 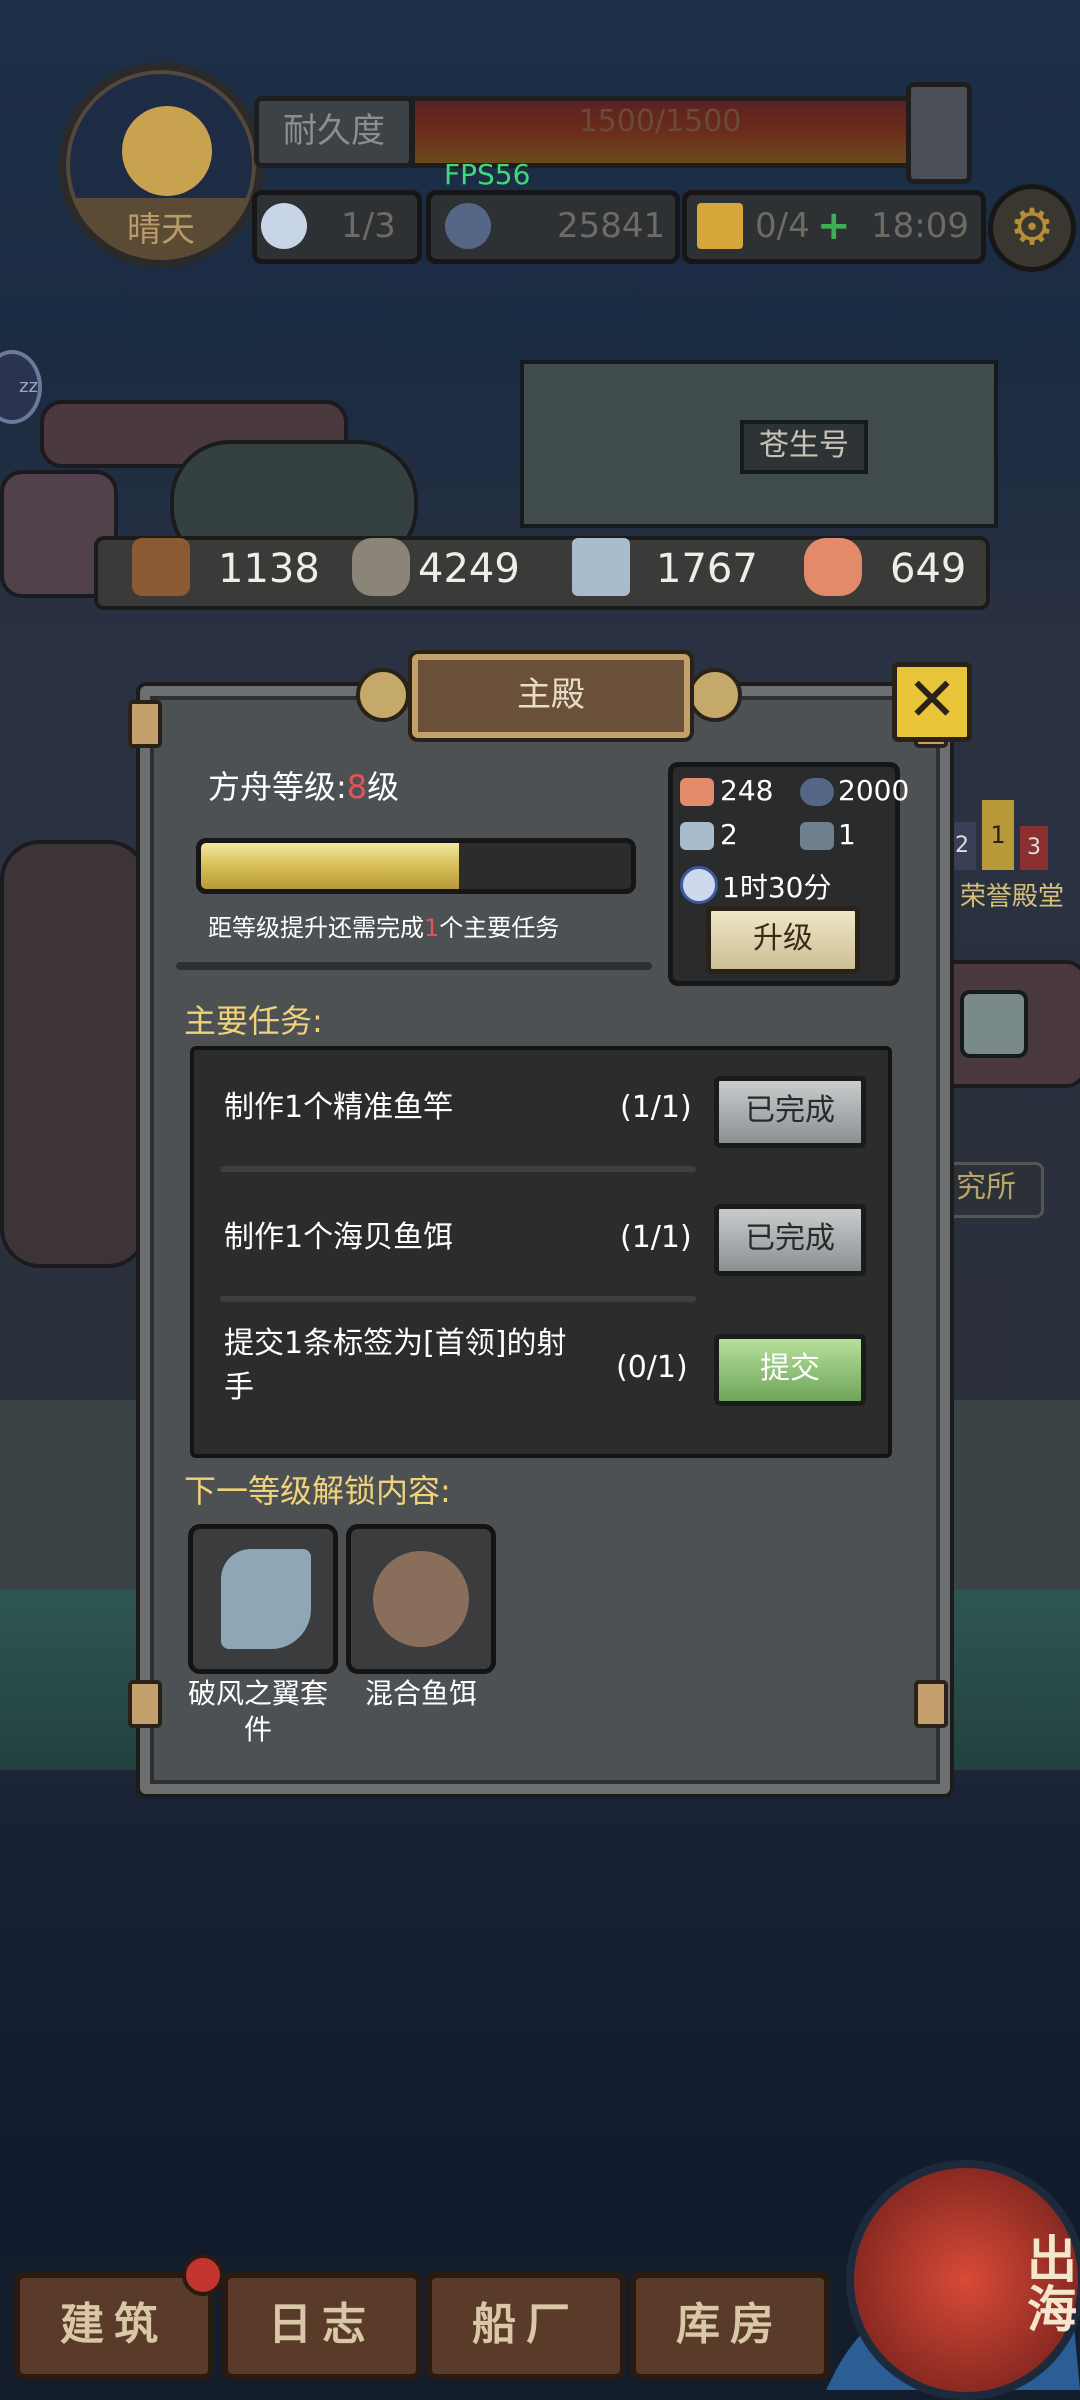 I want to click on durability-value: 1500/1500, so click(x=660, y=121).